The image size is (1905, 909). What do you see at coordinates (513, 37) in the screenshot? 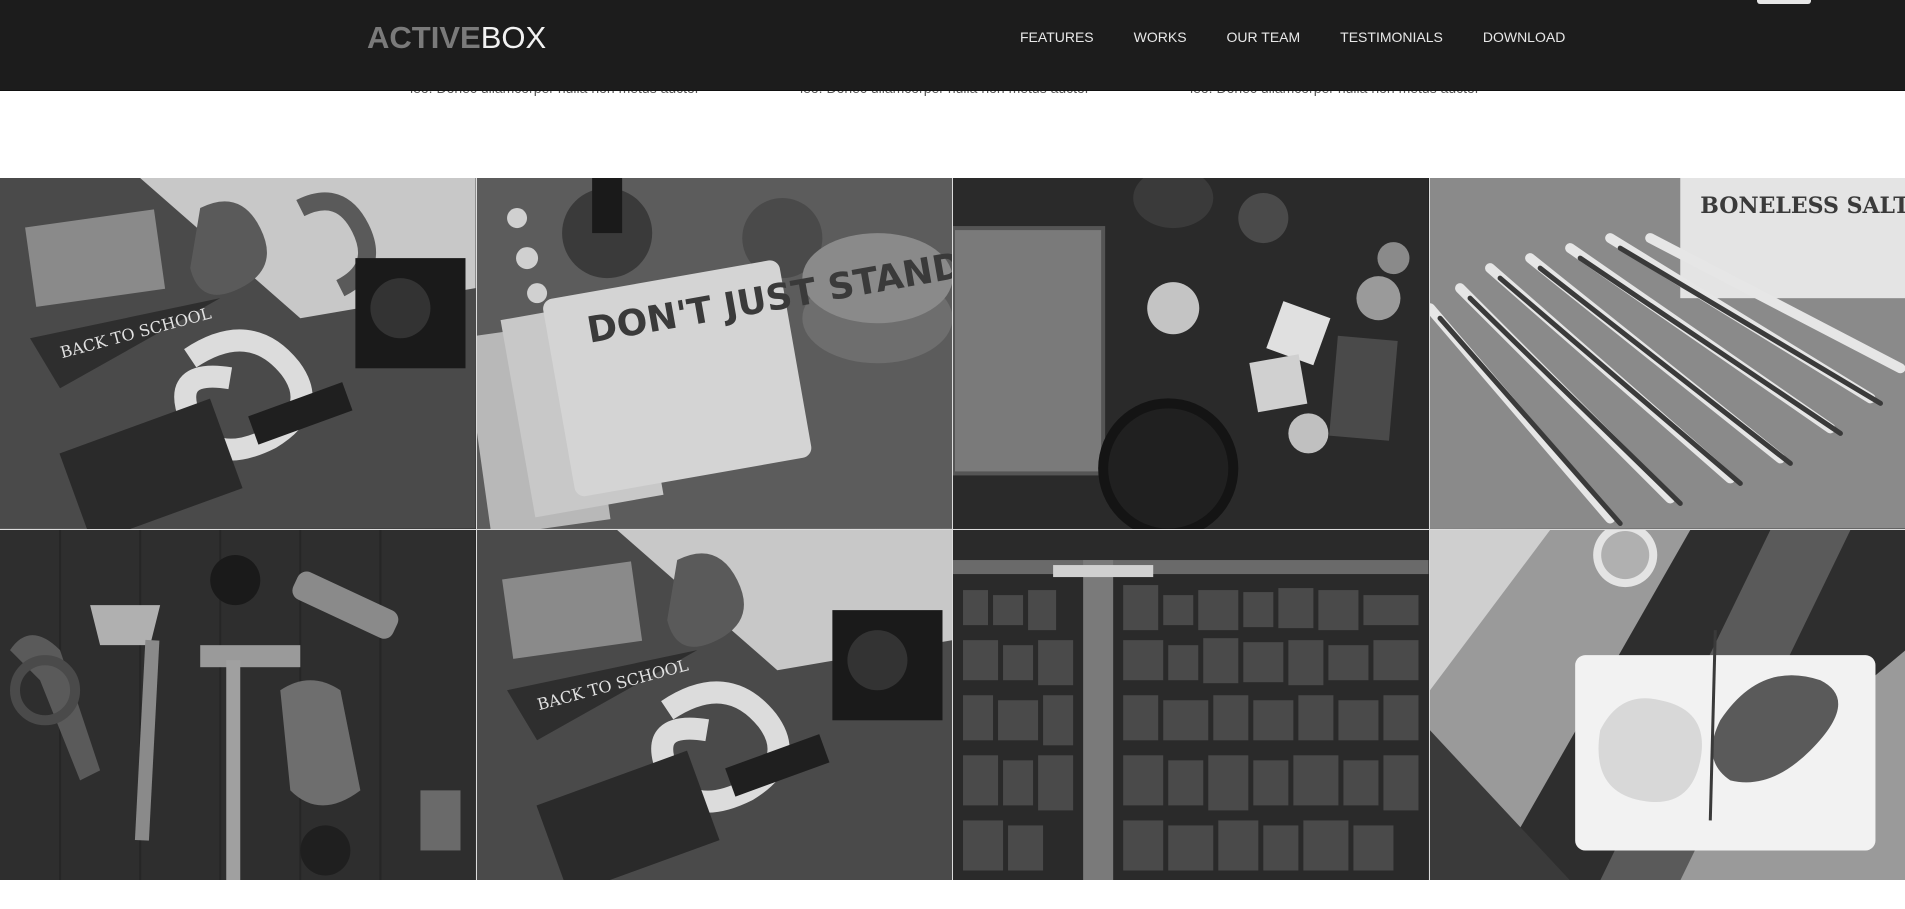
I see `logo-light: BOX` at bounding box center [513, 37].